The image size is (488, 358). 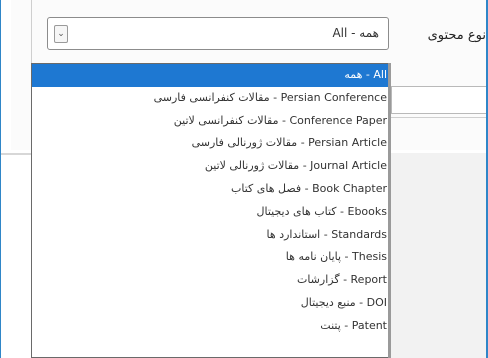 I want to click on option-item: Persian Article - مقالات ژورنالی فارسی, so click(x=210, y=143).